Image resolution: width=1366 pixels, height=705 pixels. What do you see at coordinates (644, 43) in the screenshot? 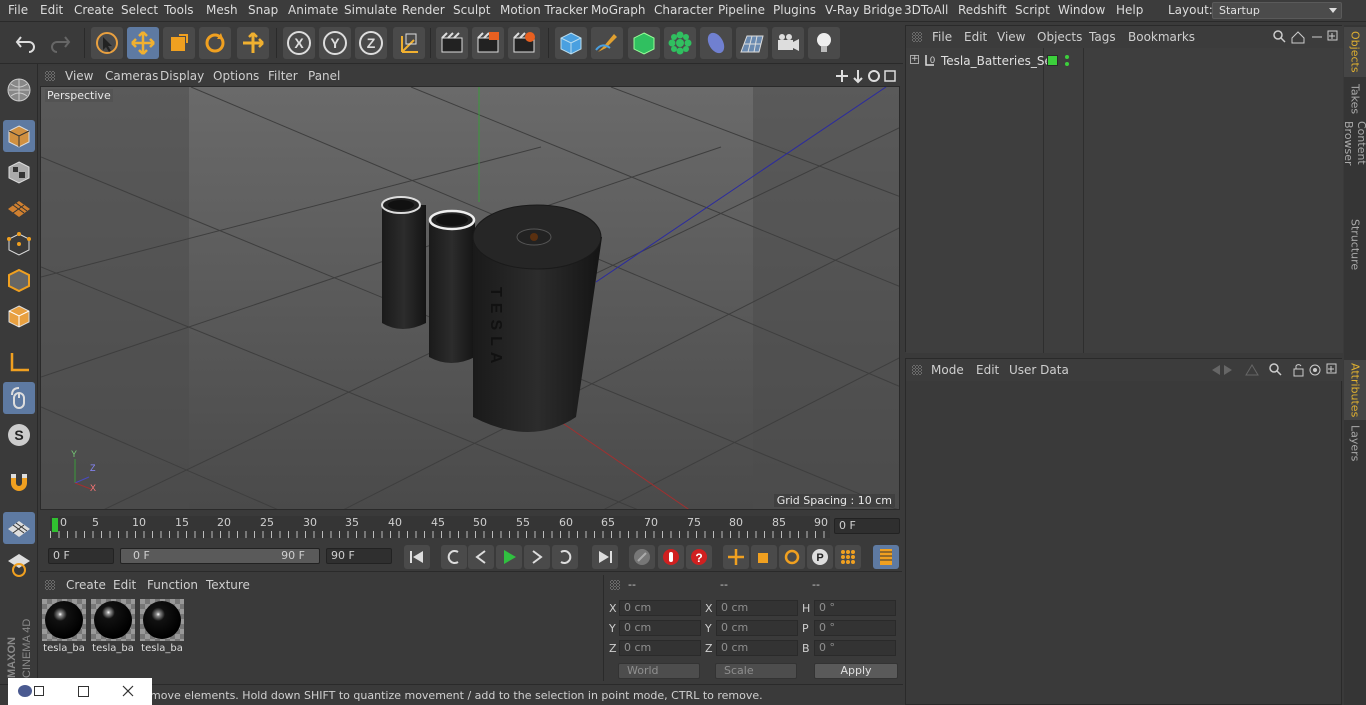
I see `subdivision-icon` at bounding box center [644, 43].